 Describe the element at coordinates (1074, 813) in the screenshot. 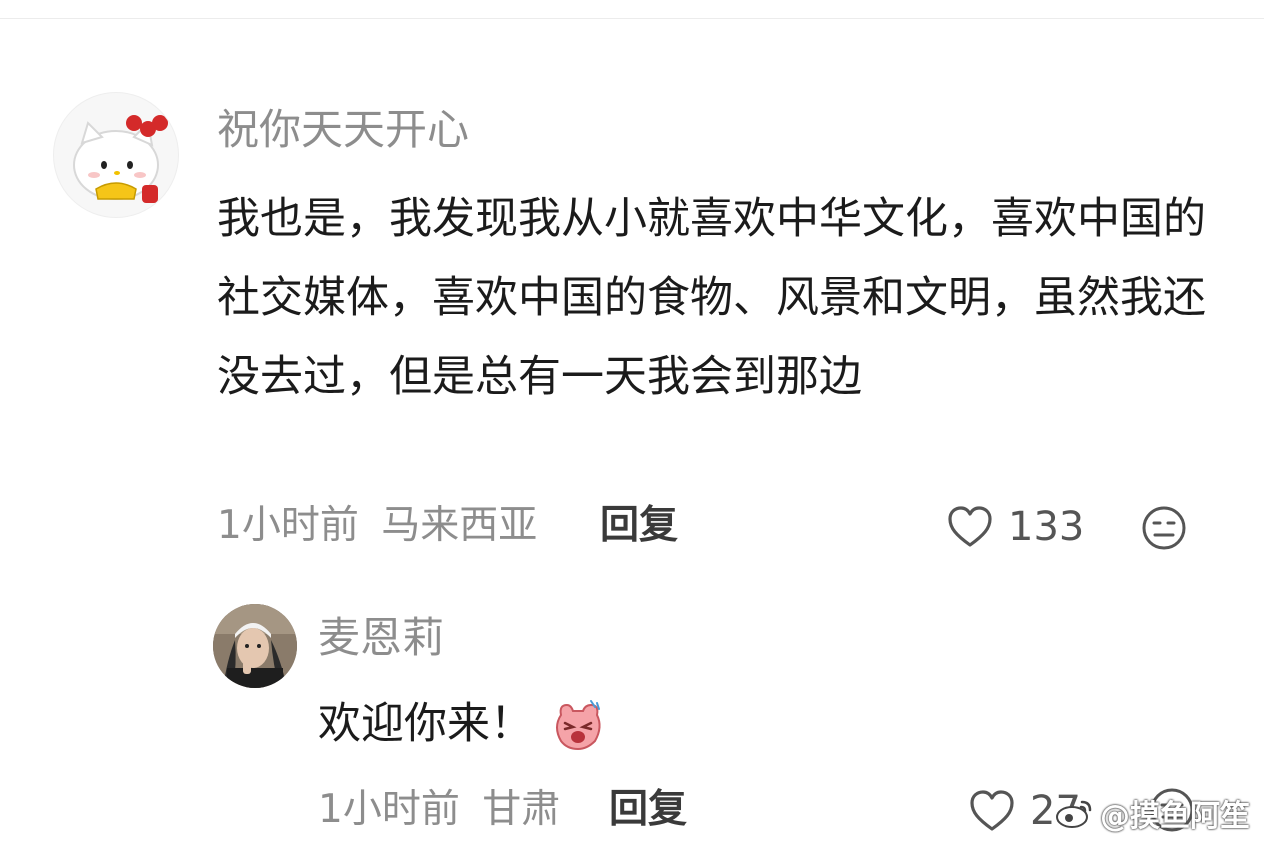

I see `weibo-logo-icon` at that location.